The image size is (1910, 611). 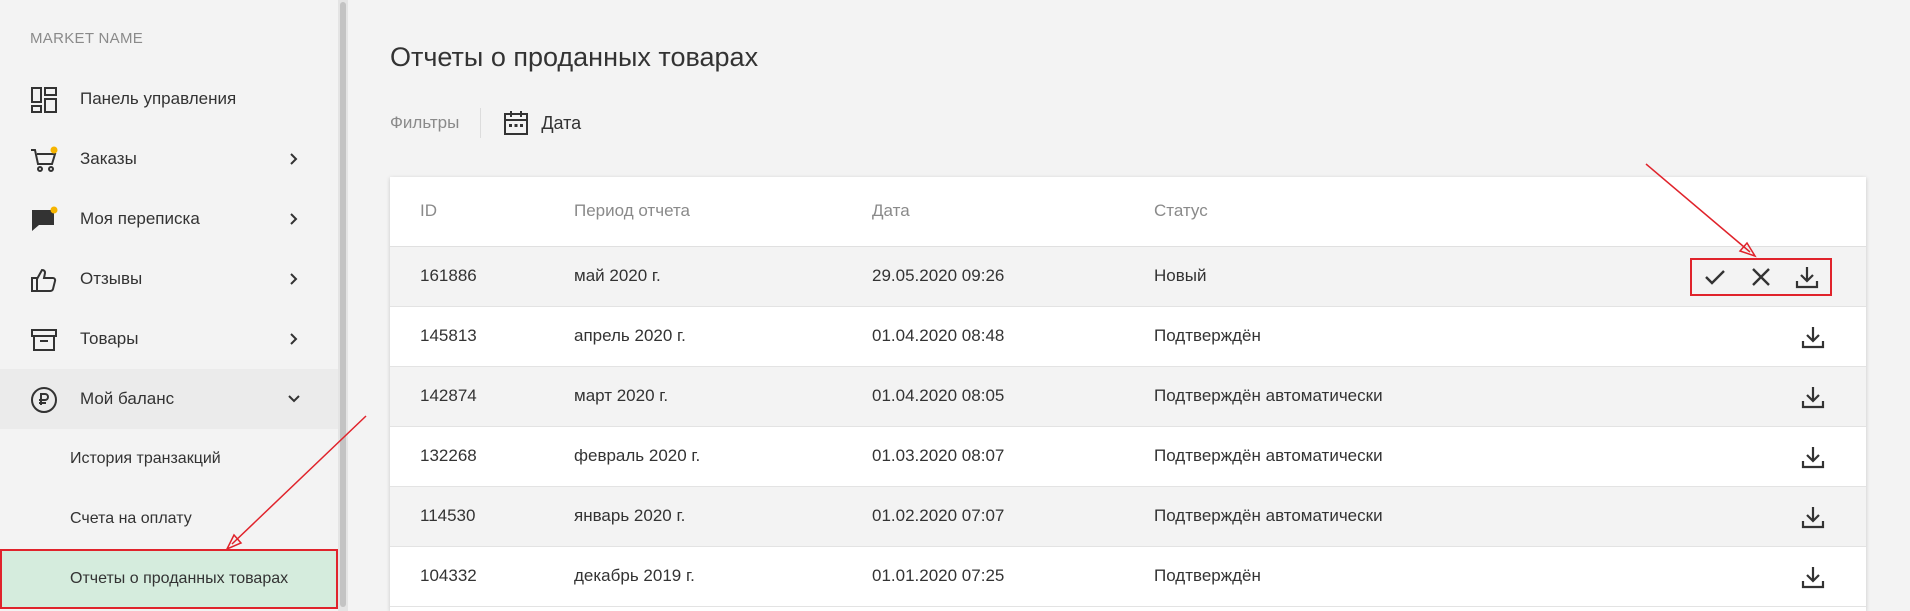 I want to click on cell-status: Новый, so click(x=1180, y=275).